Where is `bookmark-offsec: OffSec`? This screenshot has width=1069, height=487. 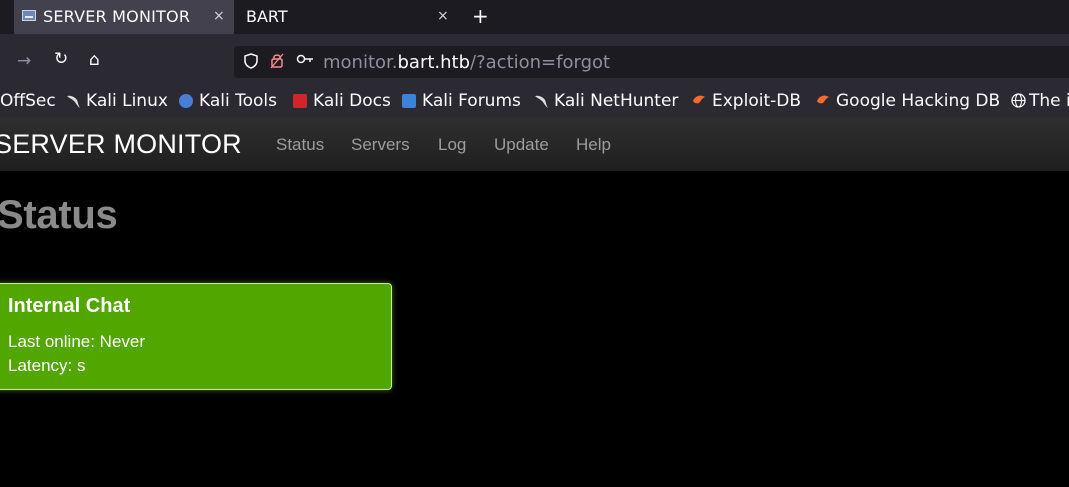 bookmark-offsec: OffSec is located at coordinates (28, 101).